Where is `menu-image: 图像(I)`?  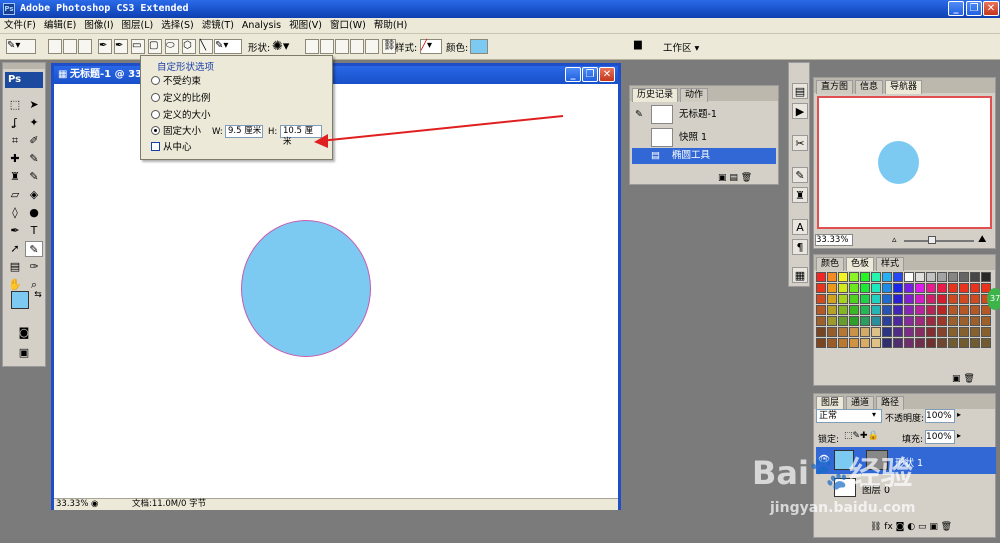
menu-image: 图像(I) is located at coordinates (98, 26).